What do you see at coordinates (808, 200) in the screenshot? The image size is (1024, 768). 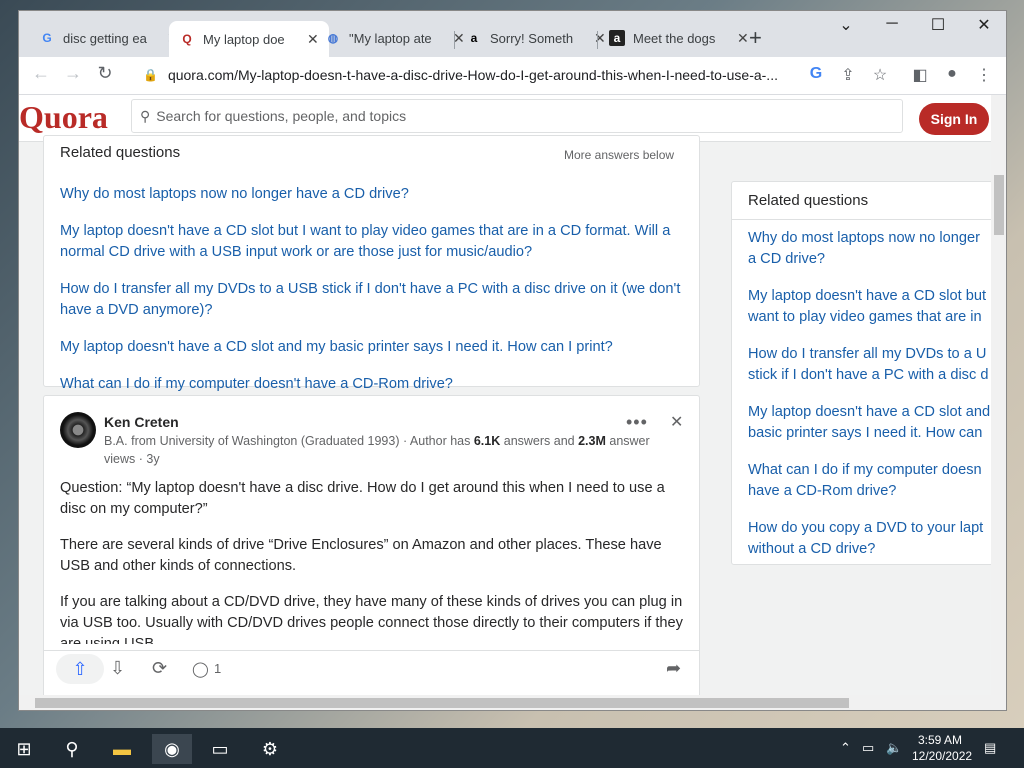 I see `side-related-title: Related questions` at bounding box center [808, 200].